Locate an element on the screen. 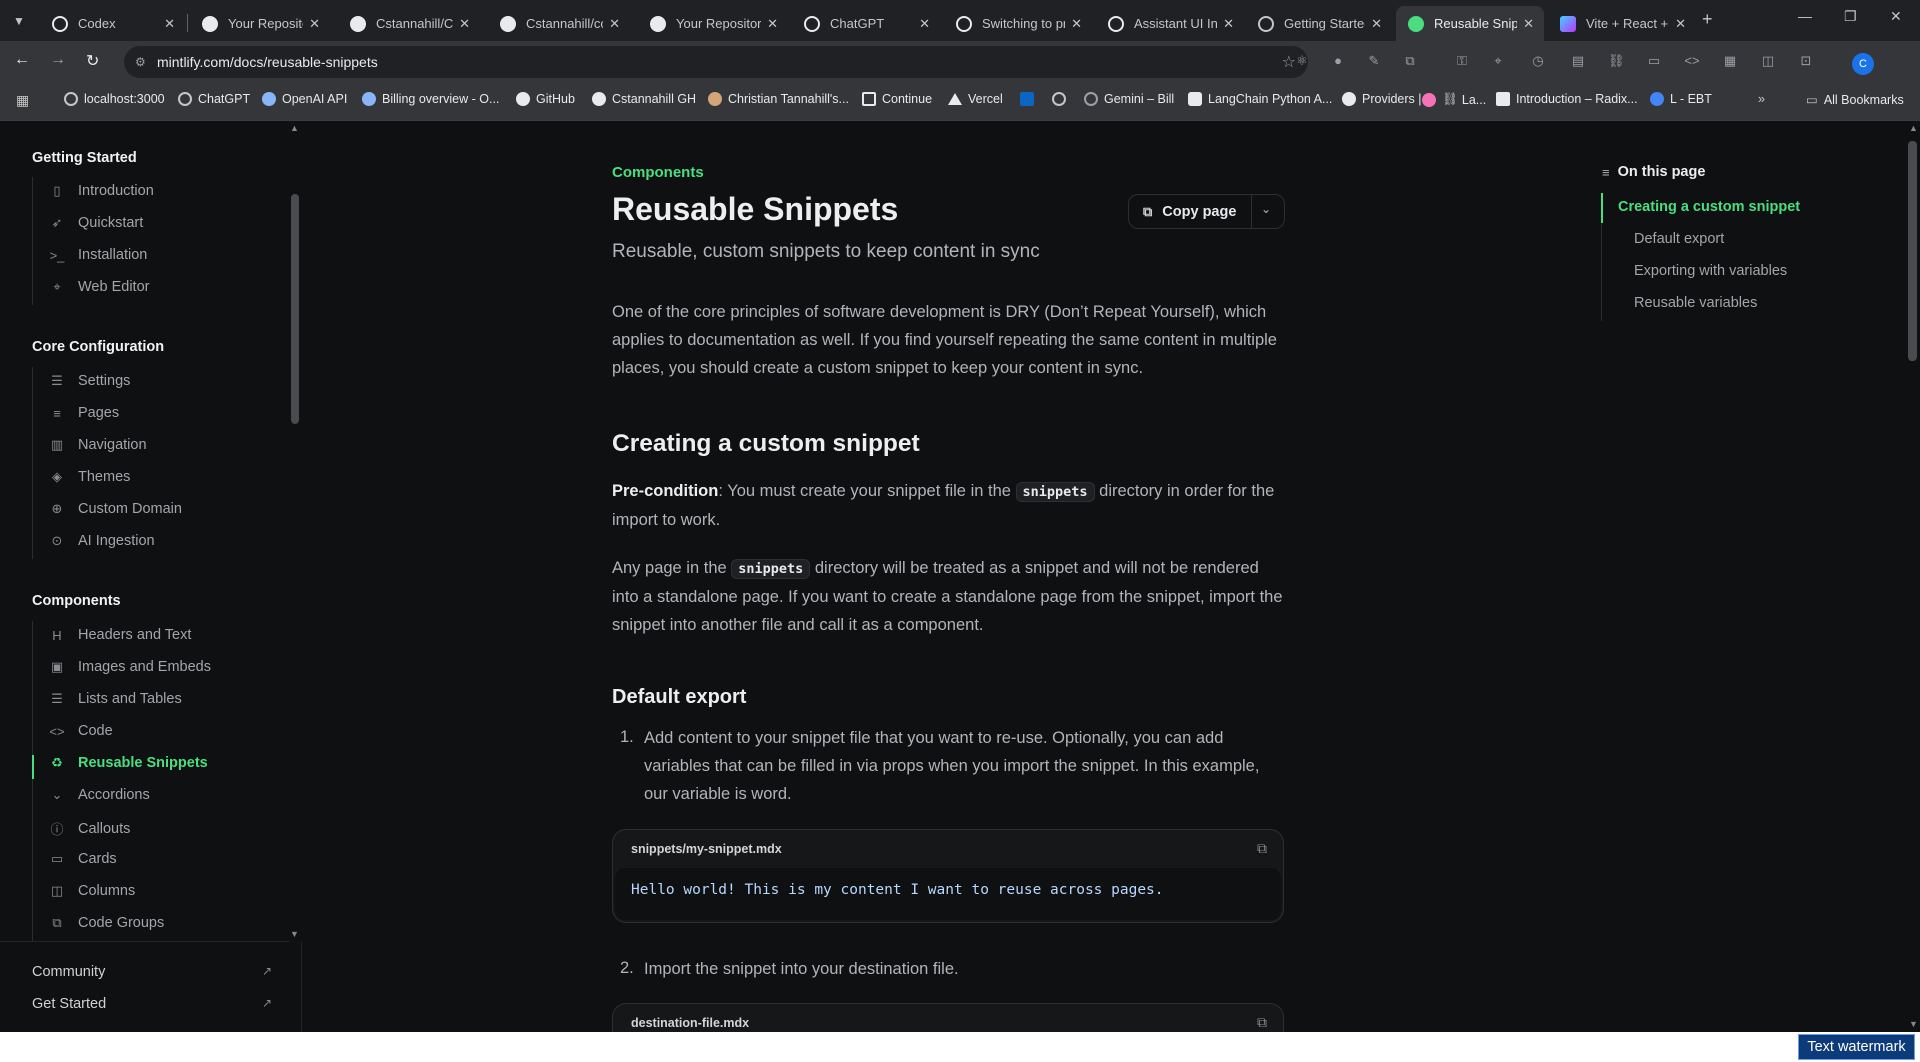 The width and height of the screenshot is (1920, 1062). bookmark-ebt: L - EBT is located at coordinates (1681, 99).